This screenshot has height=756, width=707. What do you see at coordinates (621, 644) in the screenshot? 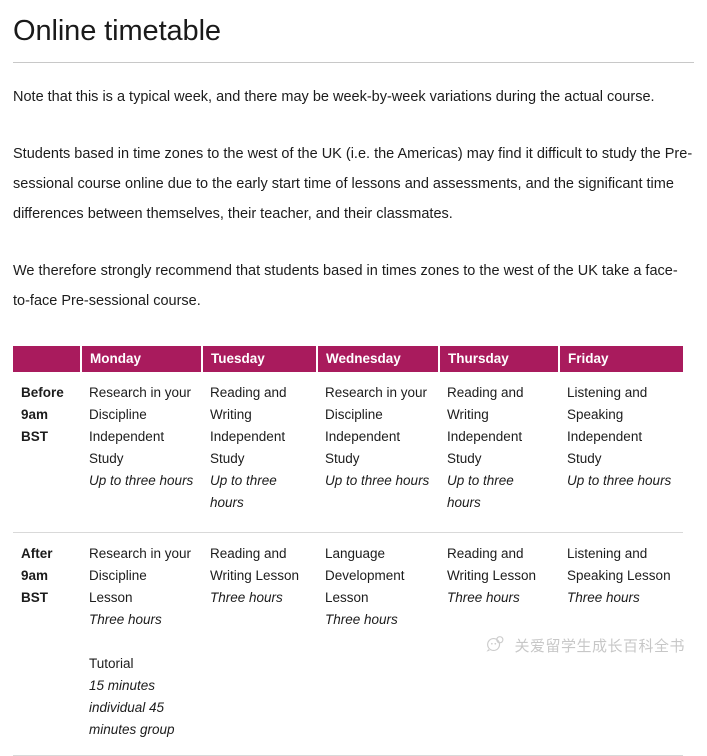
I see `timetable-cell-friday: Listening and Speaking Lesson Three hours` at bounding box center [621, 644].